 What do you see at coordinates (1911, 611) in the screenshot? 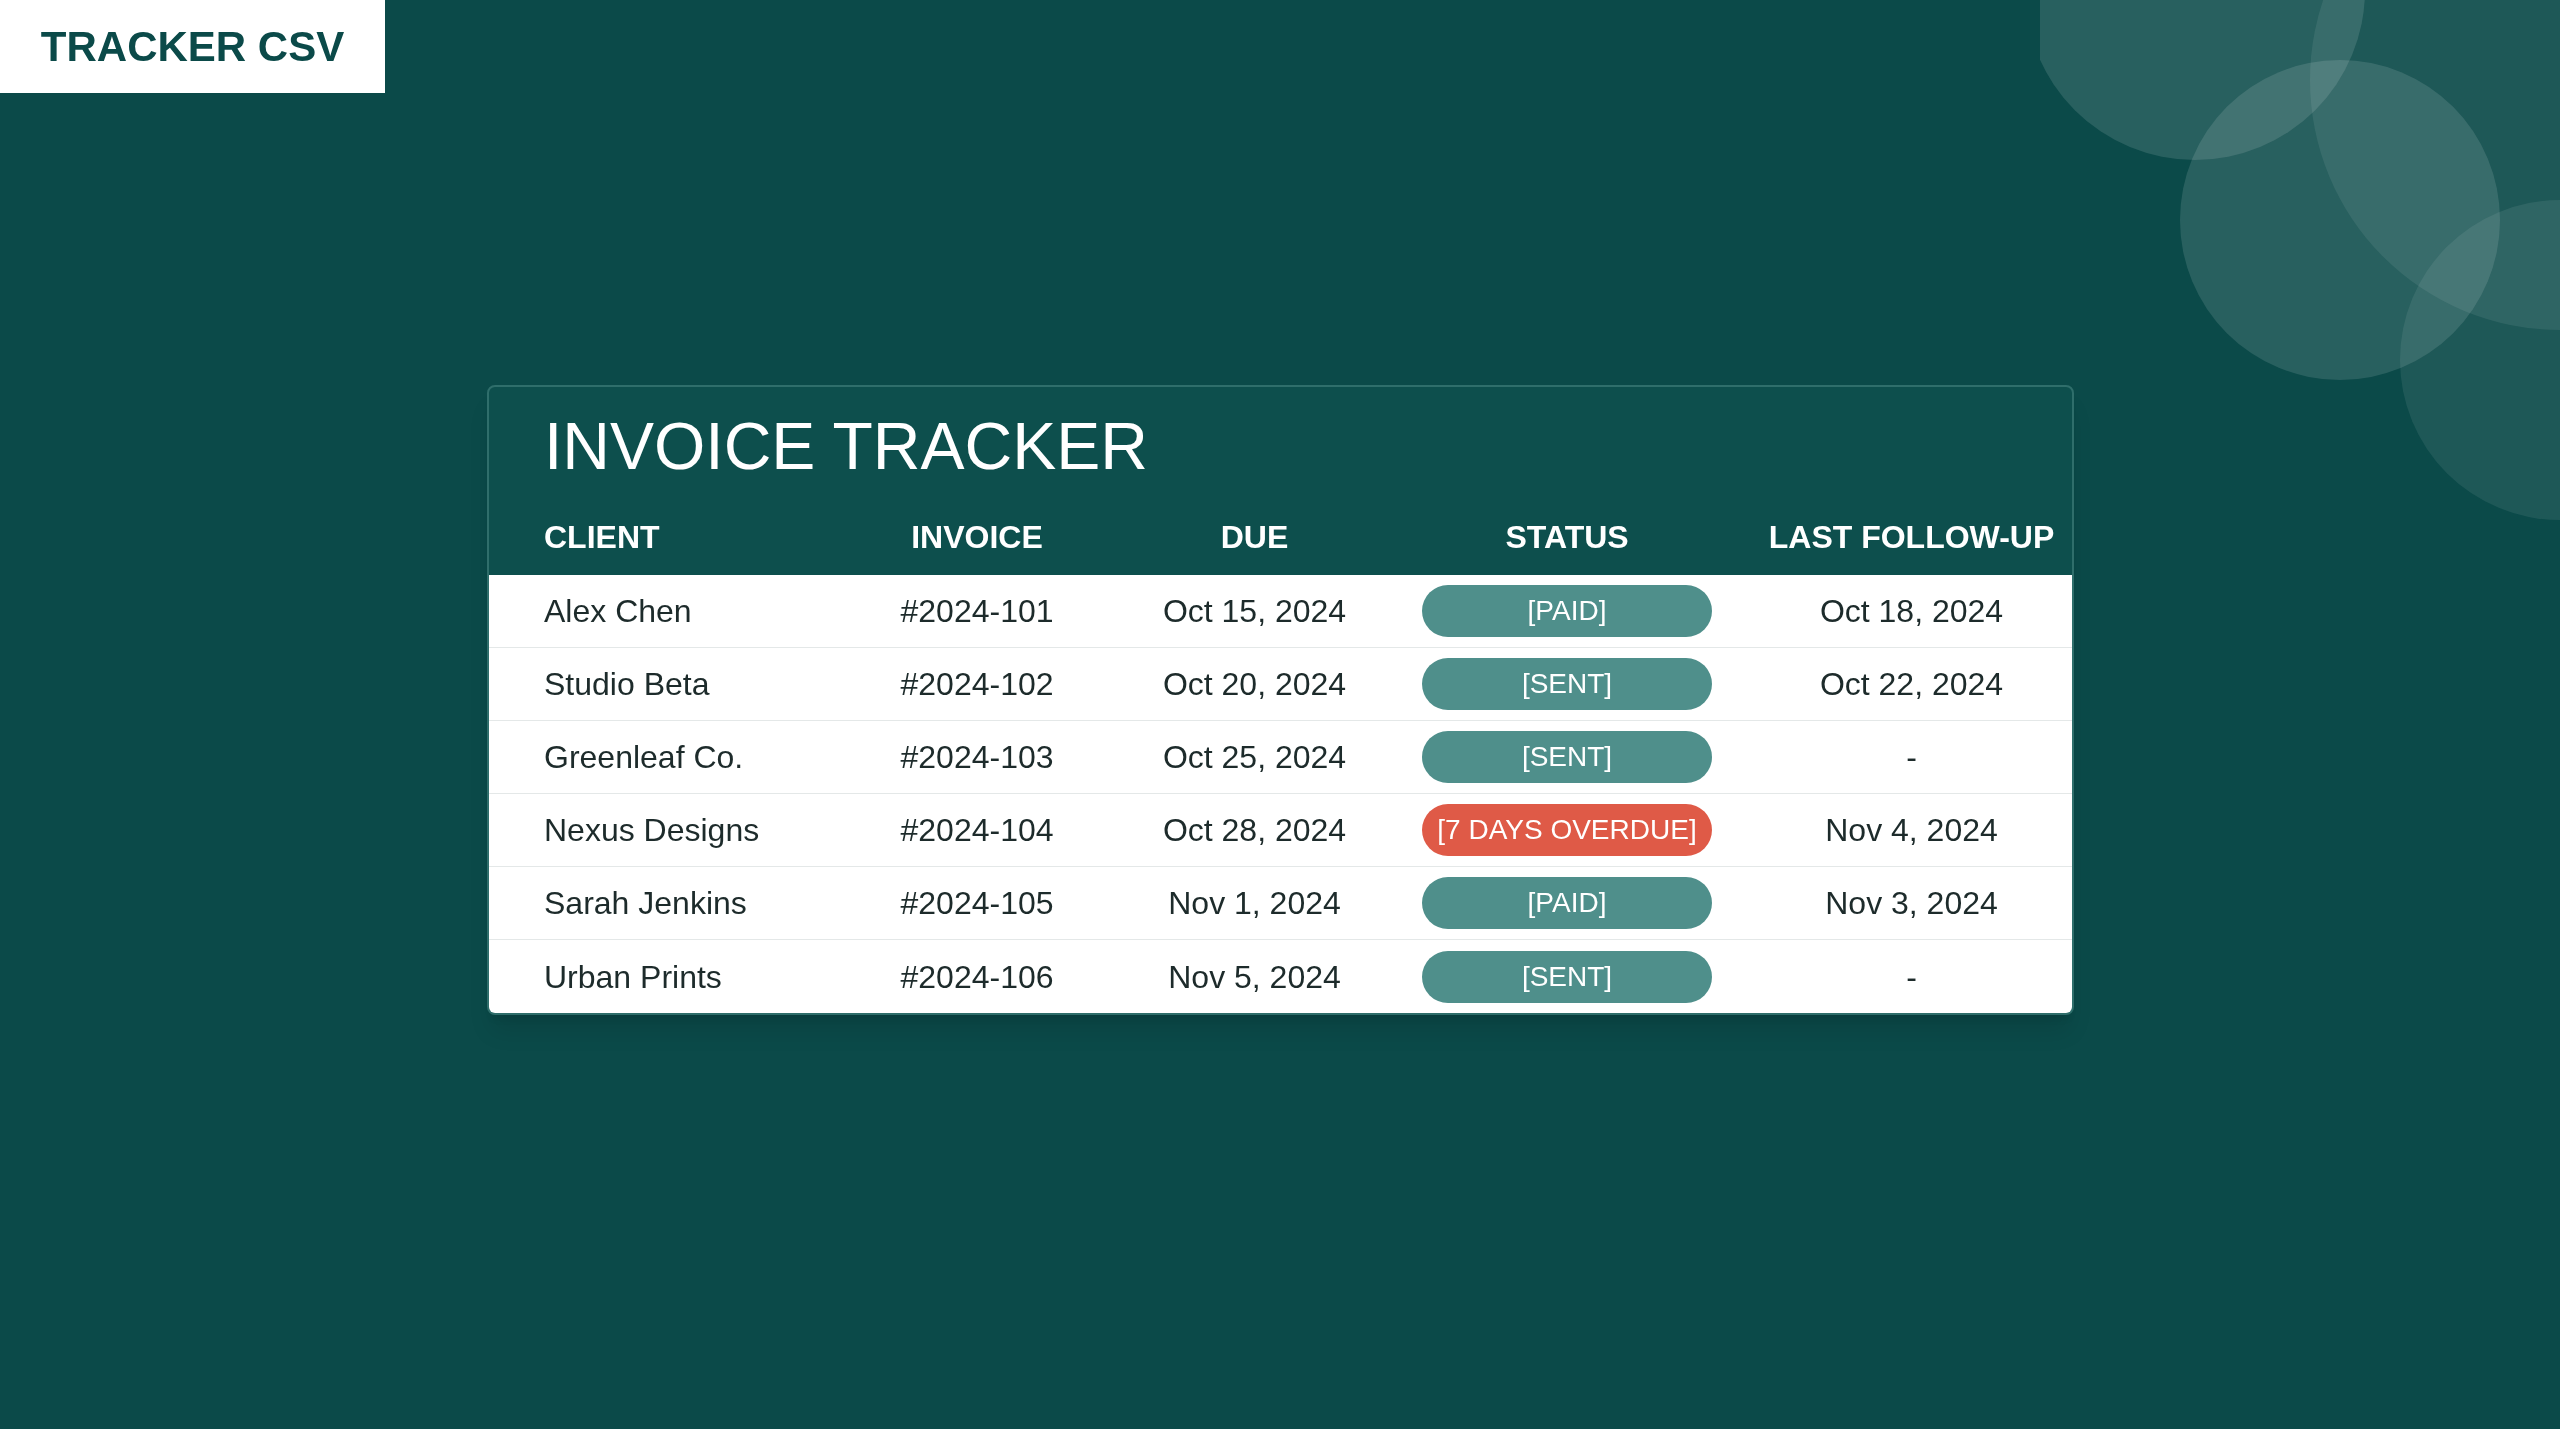
I see `follow-up-date: Oct 18, 2024` at bounding box center [1911, 611].